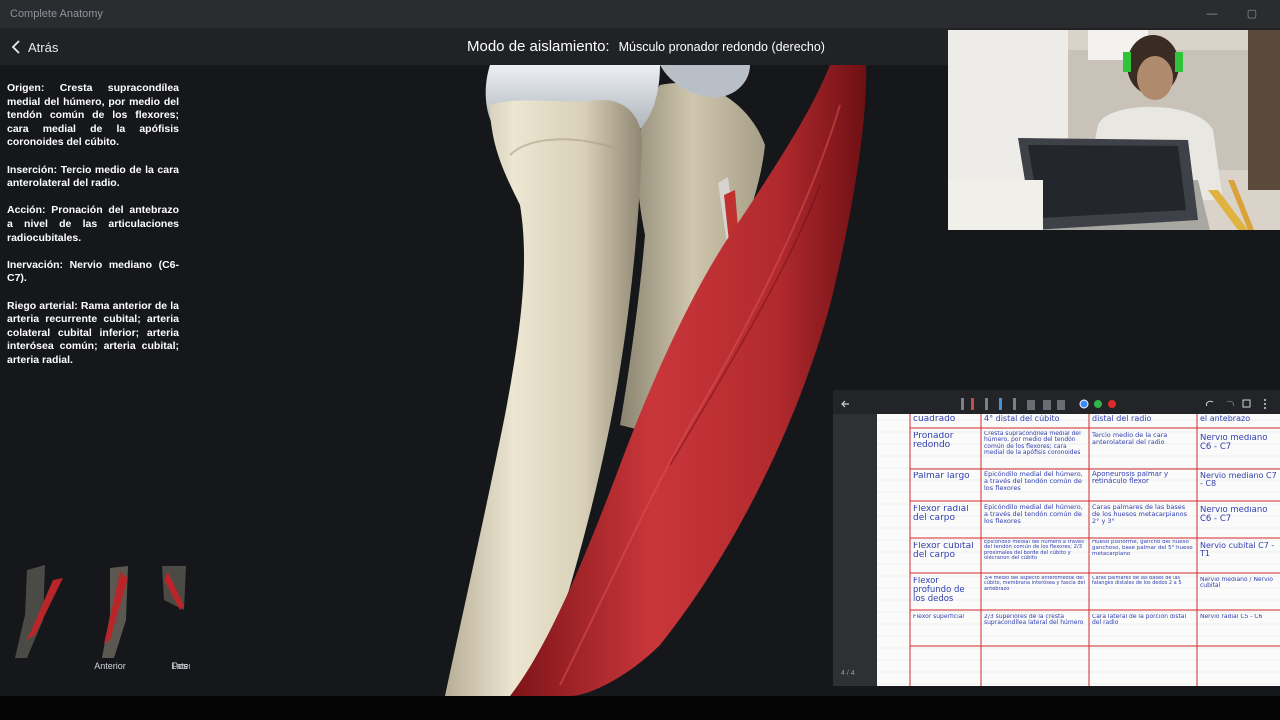 The height and width of the screenshot is (720, 1280). Describe the element at coordinates (135, 617) in the screenshot. I see `thumbnail-lateral: Lateral` at that location.